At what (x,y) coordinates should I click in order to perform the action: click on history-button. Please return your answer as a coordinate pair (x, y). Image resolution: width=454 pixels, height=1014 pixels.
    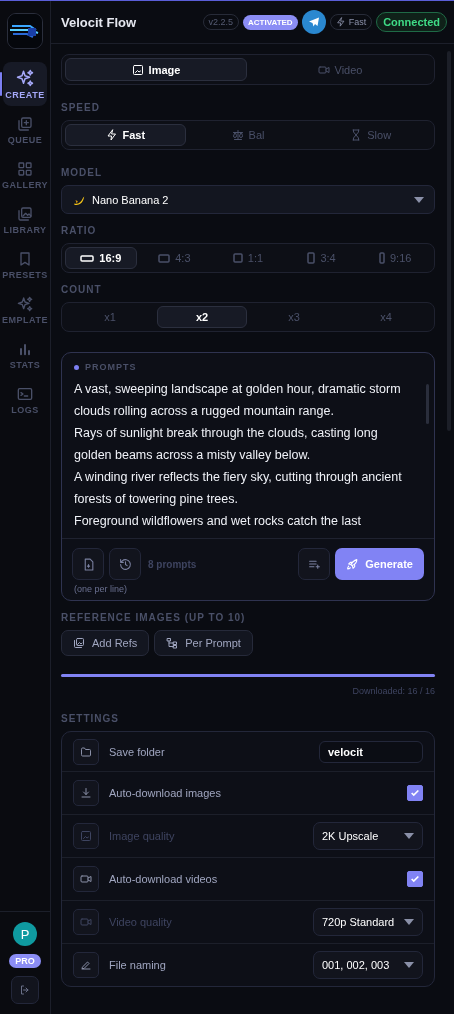
    Looking at the image, I should click on (125, 564).